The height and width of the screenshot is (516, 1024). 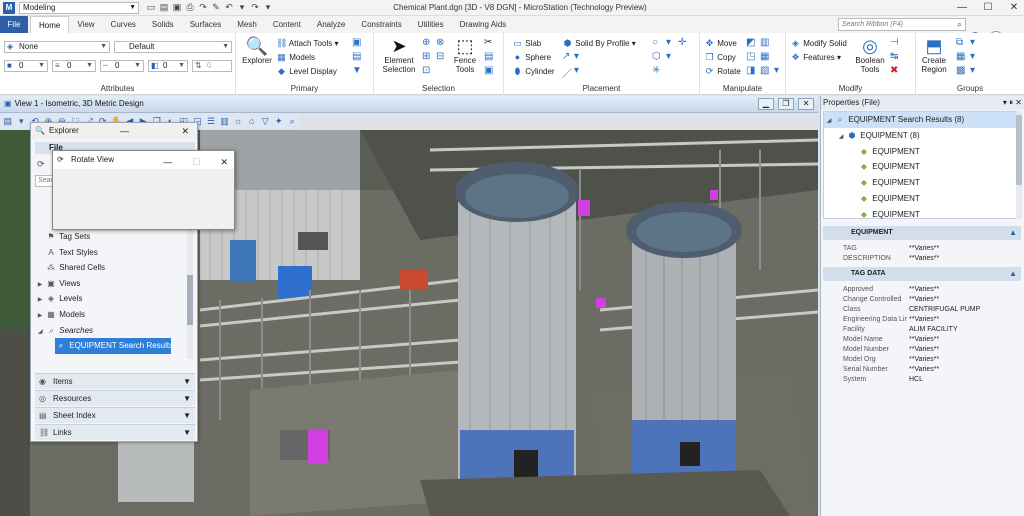 What do you see at coordinates (922, 274) in the screenshot?
I see `tag-data-section-header: TAG DATA ▲` at bounding box center [922, 274].